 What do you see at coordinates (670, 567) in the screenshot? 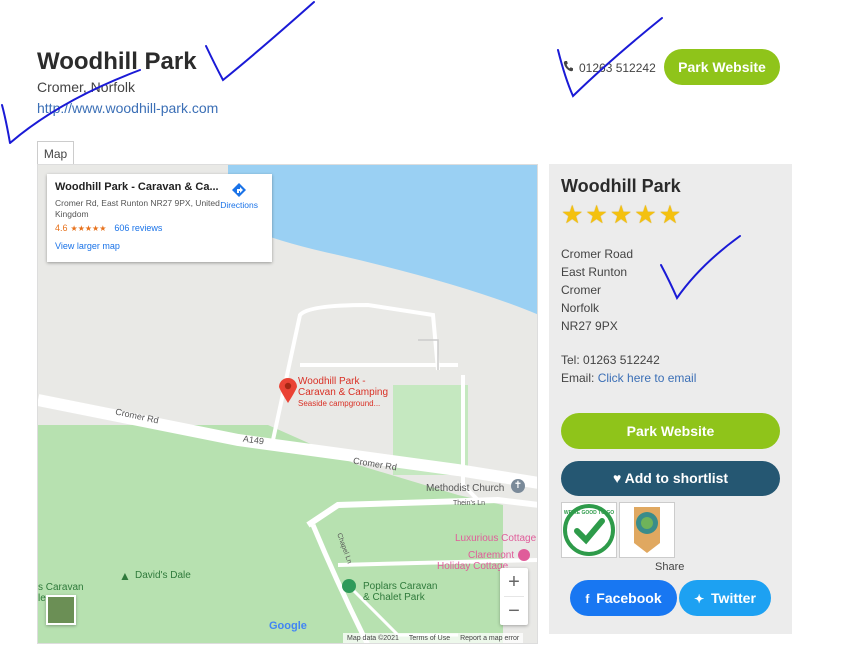
I see `share-label: Share` at bounding box center [670, 567].